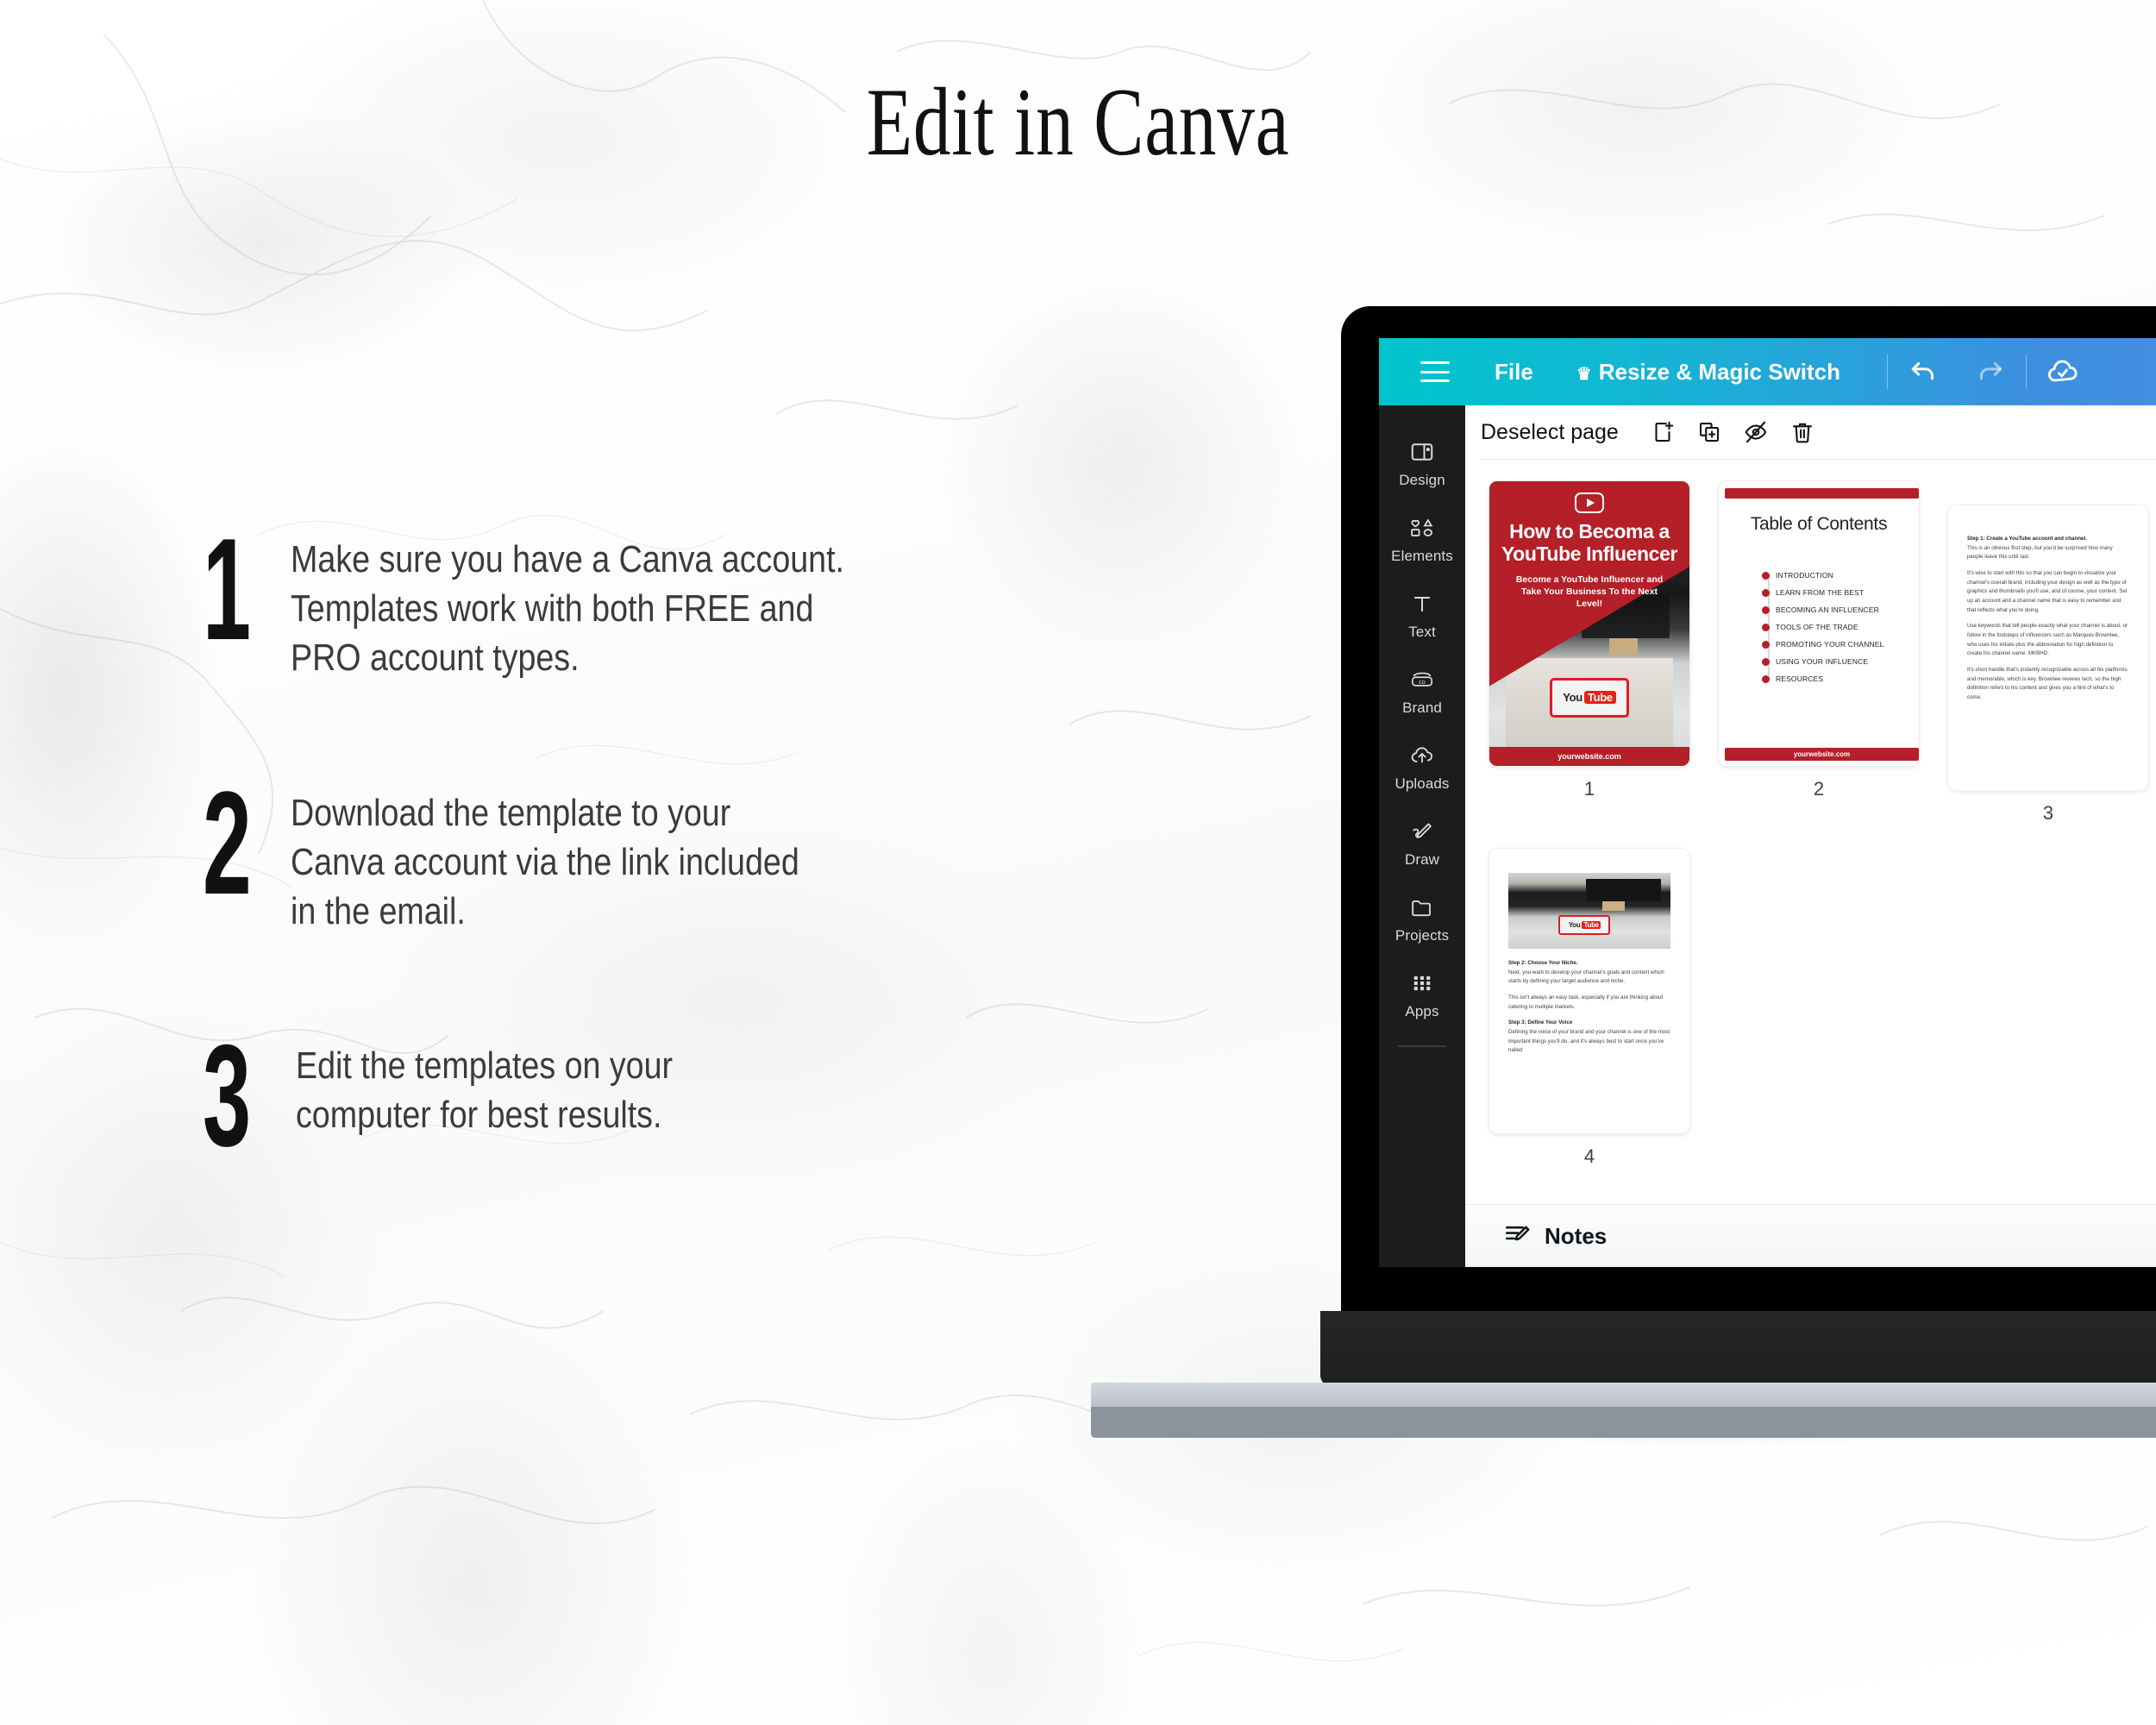  I want to click on youtube-logo-tube: Tube, so click(1599, 698).